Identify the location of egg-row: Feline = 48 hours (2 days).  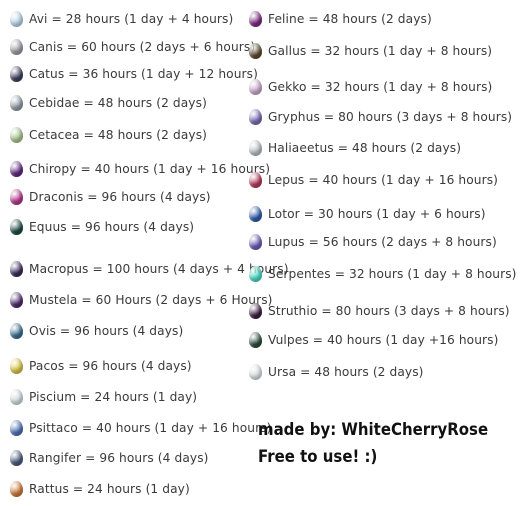
(340, 19).